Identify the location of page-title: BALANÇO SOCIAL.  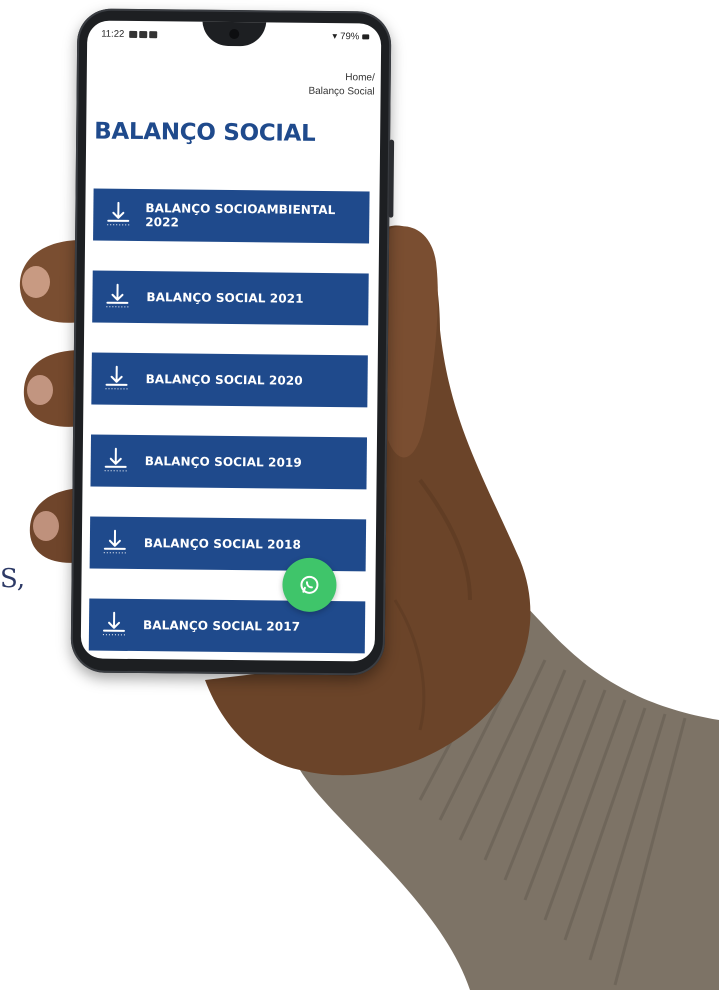
(205, 132).